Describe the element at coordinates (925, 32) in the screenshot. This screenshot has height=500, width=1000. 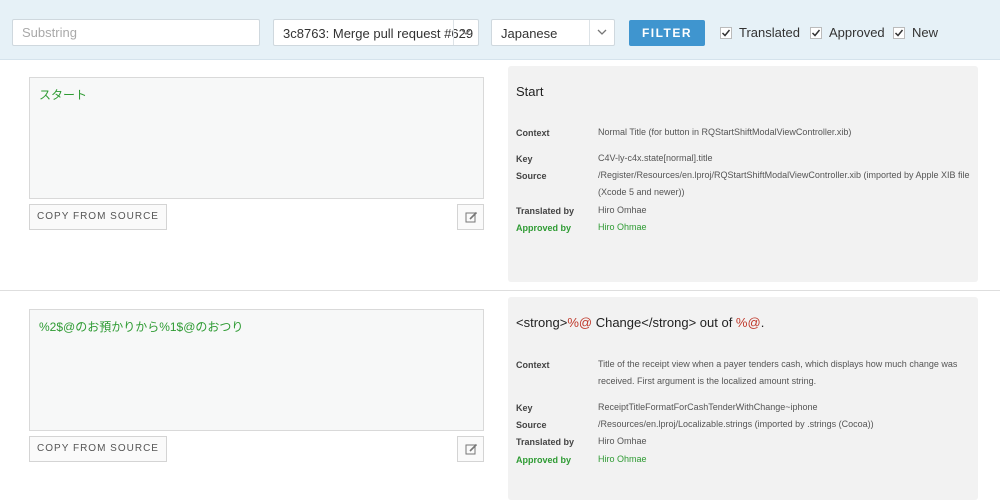
I see `new-checkbox-label: New` at that location.